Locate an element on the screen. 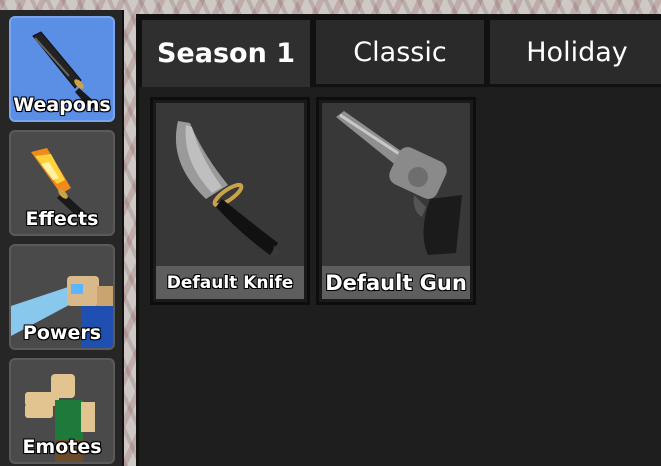  sidebar-item-label: Emotes is located at coordinates (62, 447).